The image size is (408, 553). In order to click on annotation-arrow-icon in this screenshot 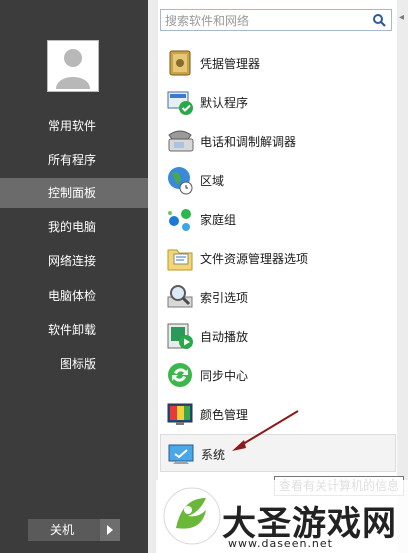, I will do `click(265, 430)`.